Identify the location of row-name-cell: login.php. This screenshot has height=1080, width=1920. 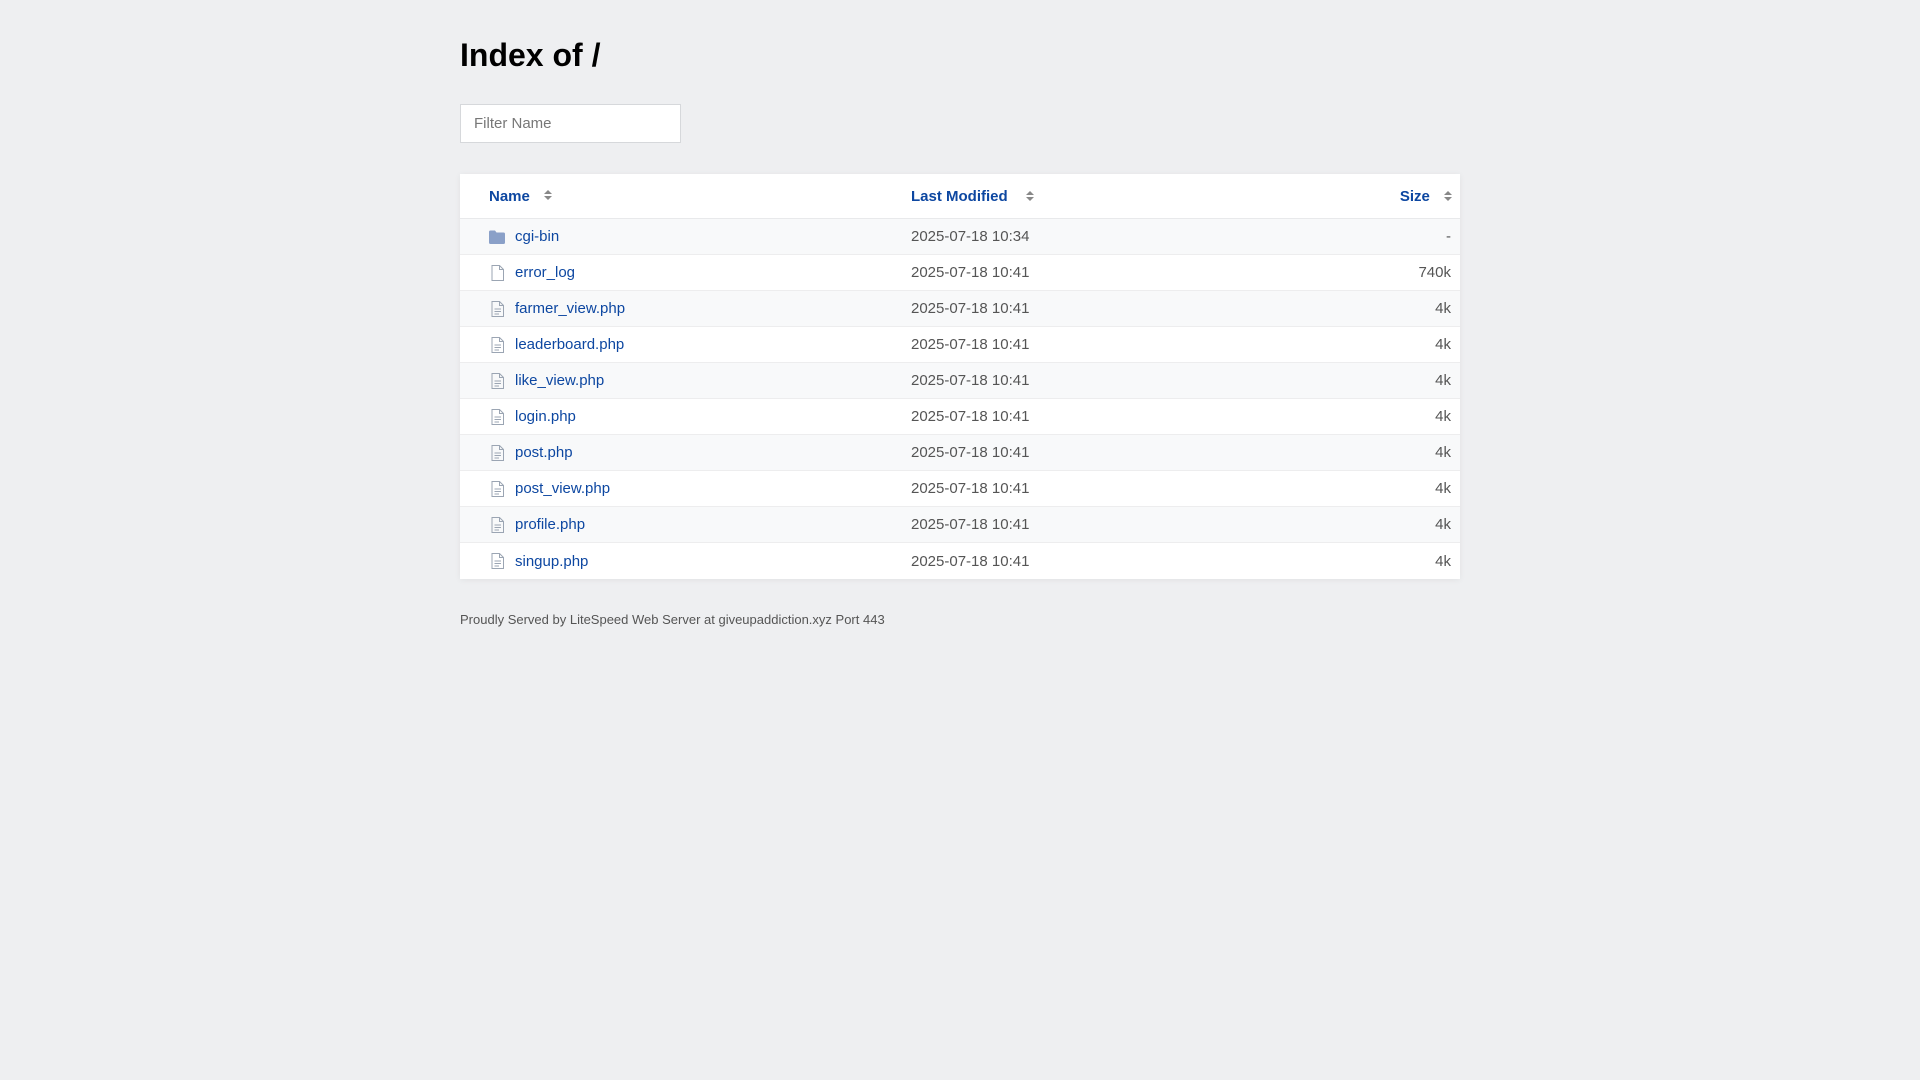
(685, 416).